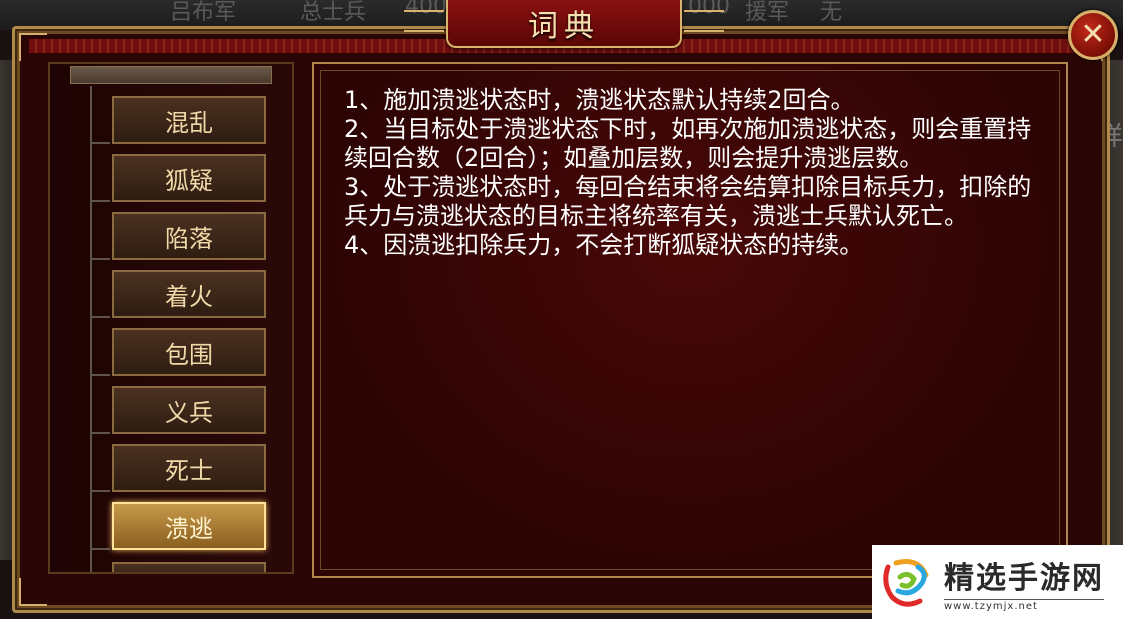  What do you see at coordinates (189, 526) in the screenshot?
I see `list-item-rout: 溃逃` at bounding box center [189, 526].